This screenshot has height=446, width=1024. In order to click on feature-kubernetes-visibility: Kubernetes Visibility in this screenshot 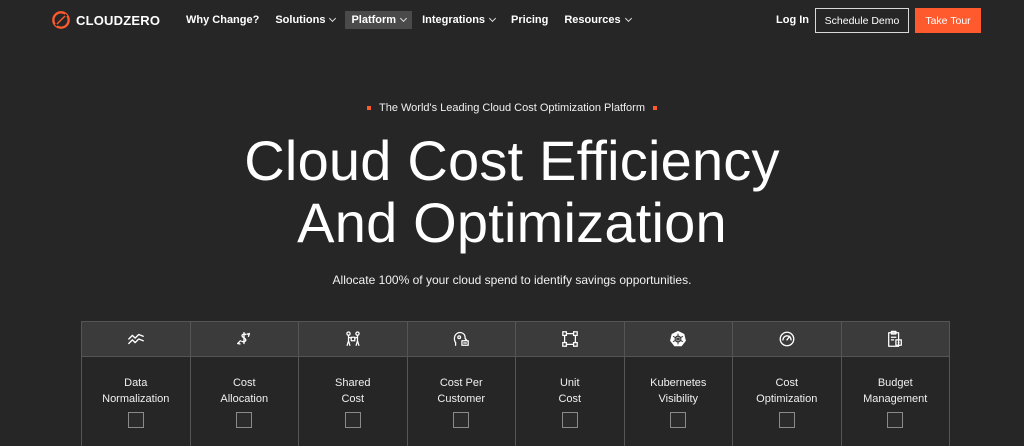, I will do `click(678, 384)`.